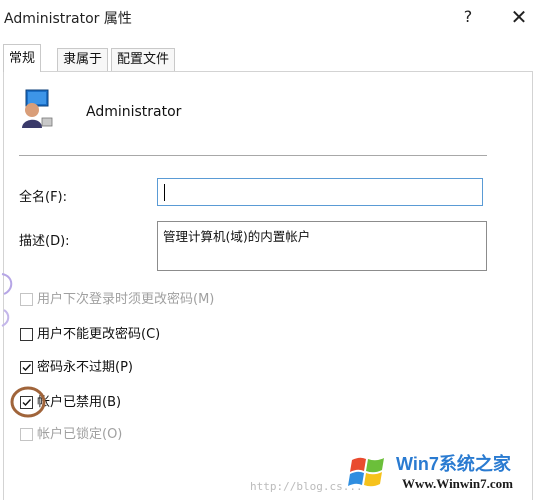 The height and width of the screenshot is (500, 544). I want to click on password-never-expires-label: 密码永不过期(P), so click(85, 368).